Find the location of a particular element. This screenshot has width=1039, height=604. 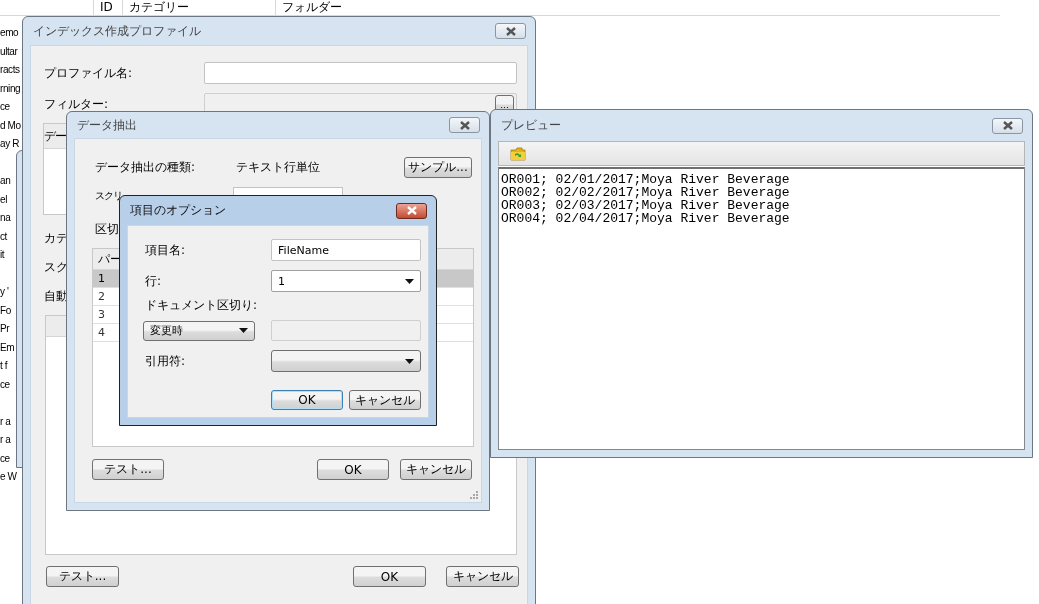

list-item: ay R is located at coordinates (9, 144).